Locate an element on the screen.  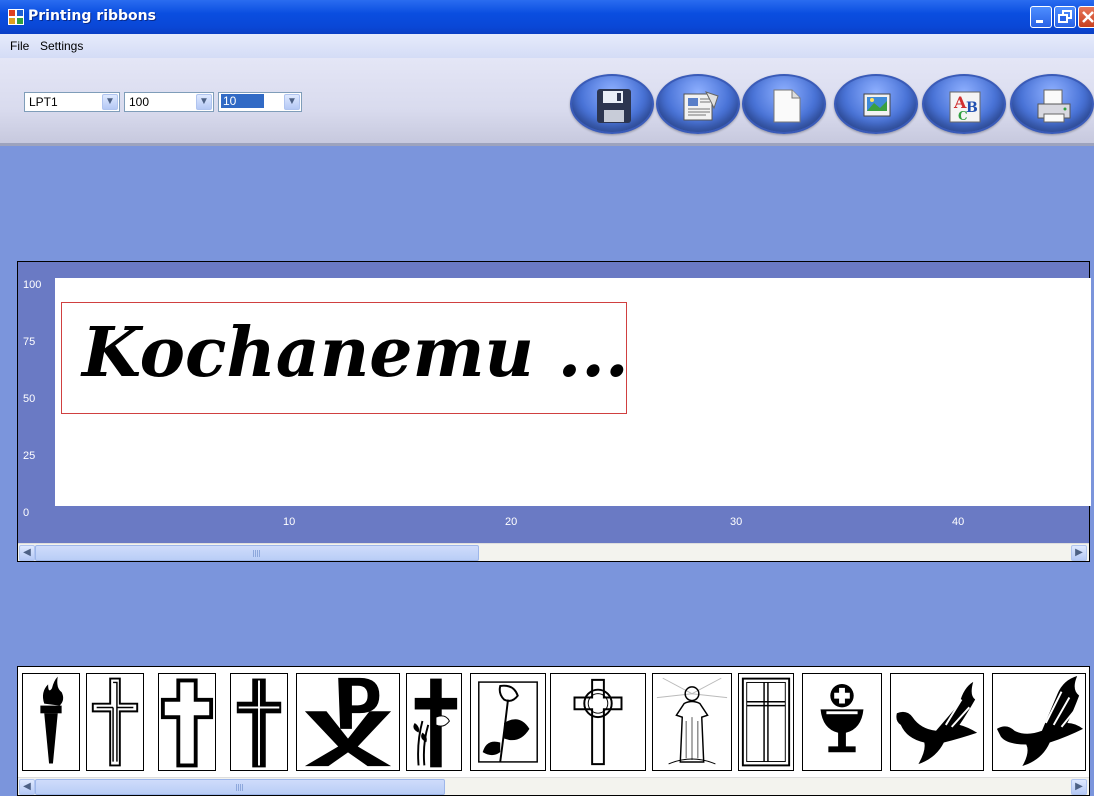
port-select: LPT1 ▼ is located at coordinates (72, 102).